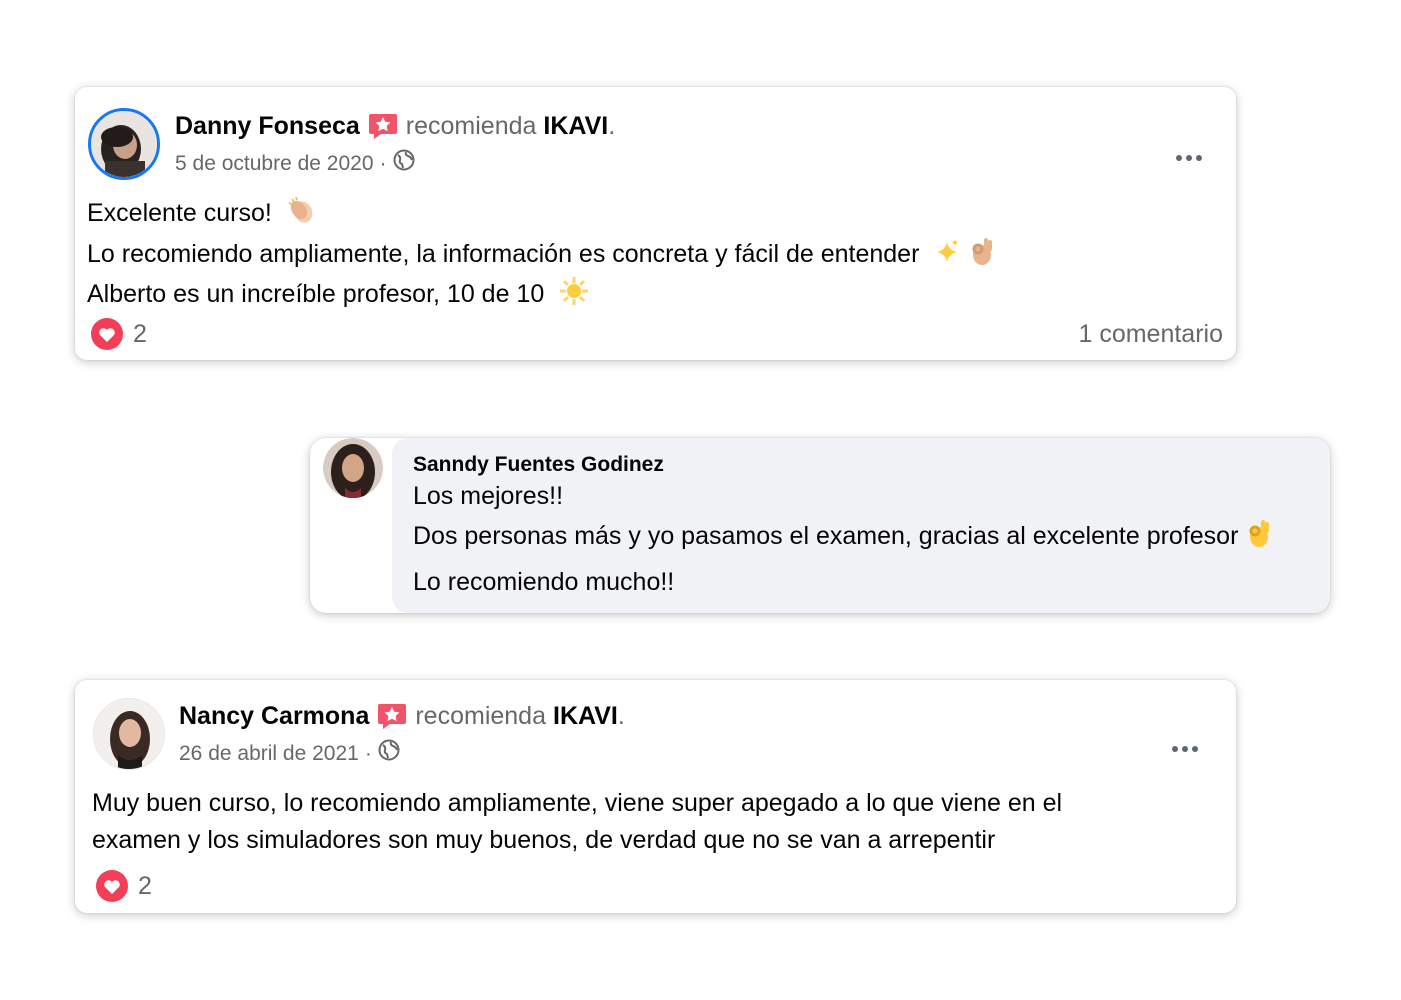  What do you see at coordinates (274, 164) in the screenshot?
I see `post-date: 5 de octubre de 2020` at bounding box center [274, 164].